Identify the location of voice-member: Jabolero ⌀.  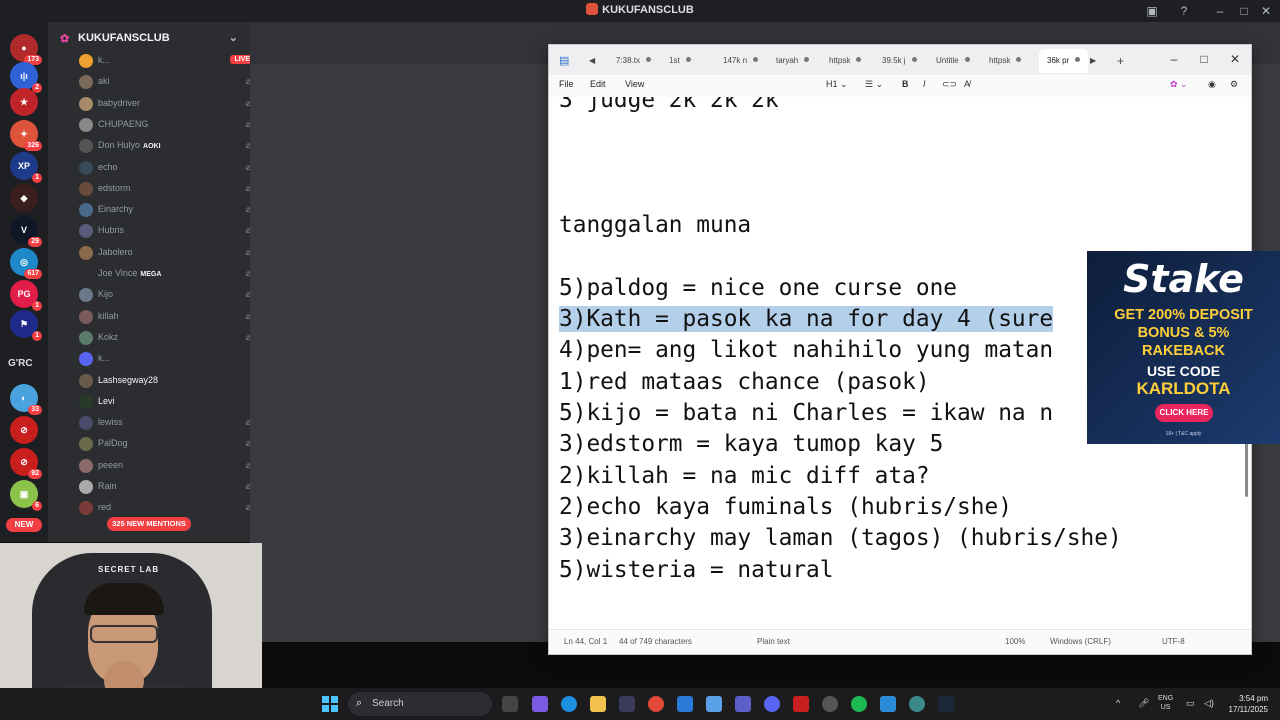
(171, 253).